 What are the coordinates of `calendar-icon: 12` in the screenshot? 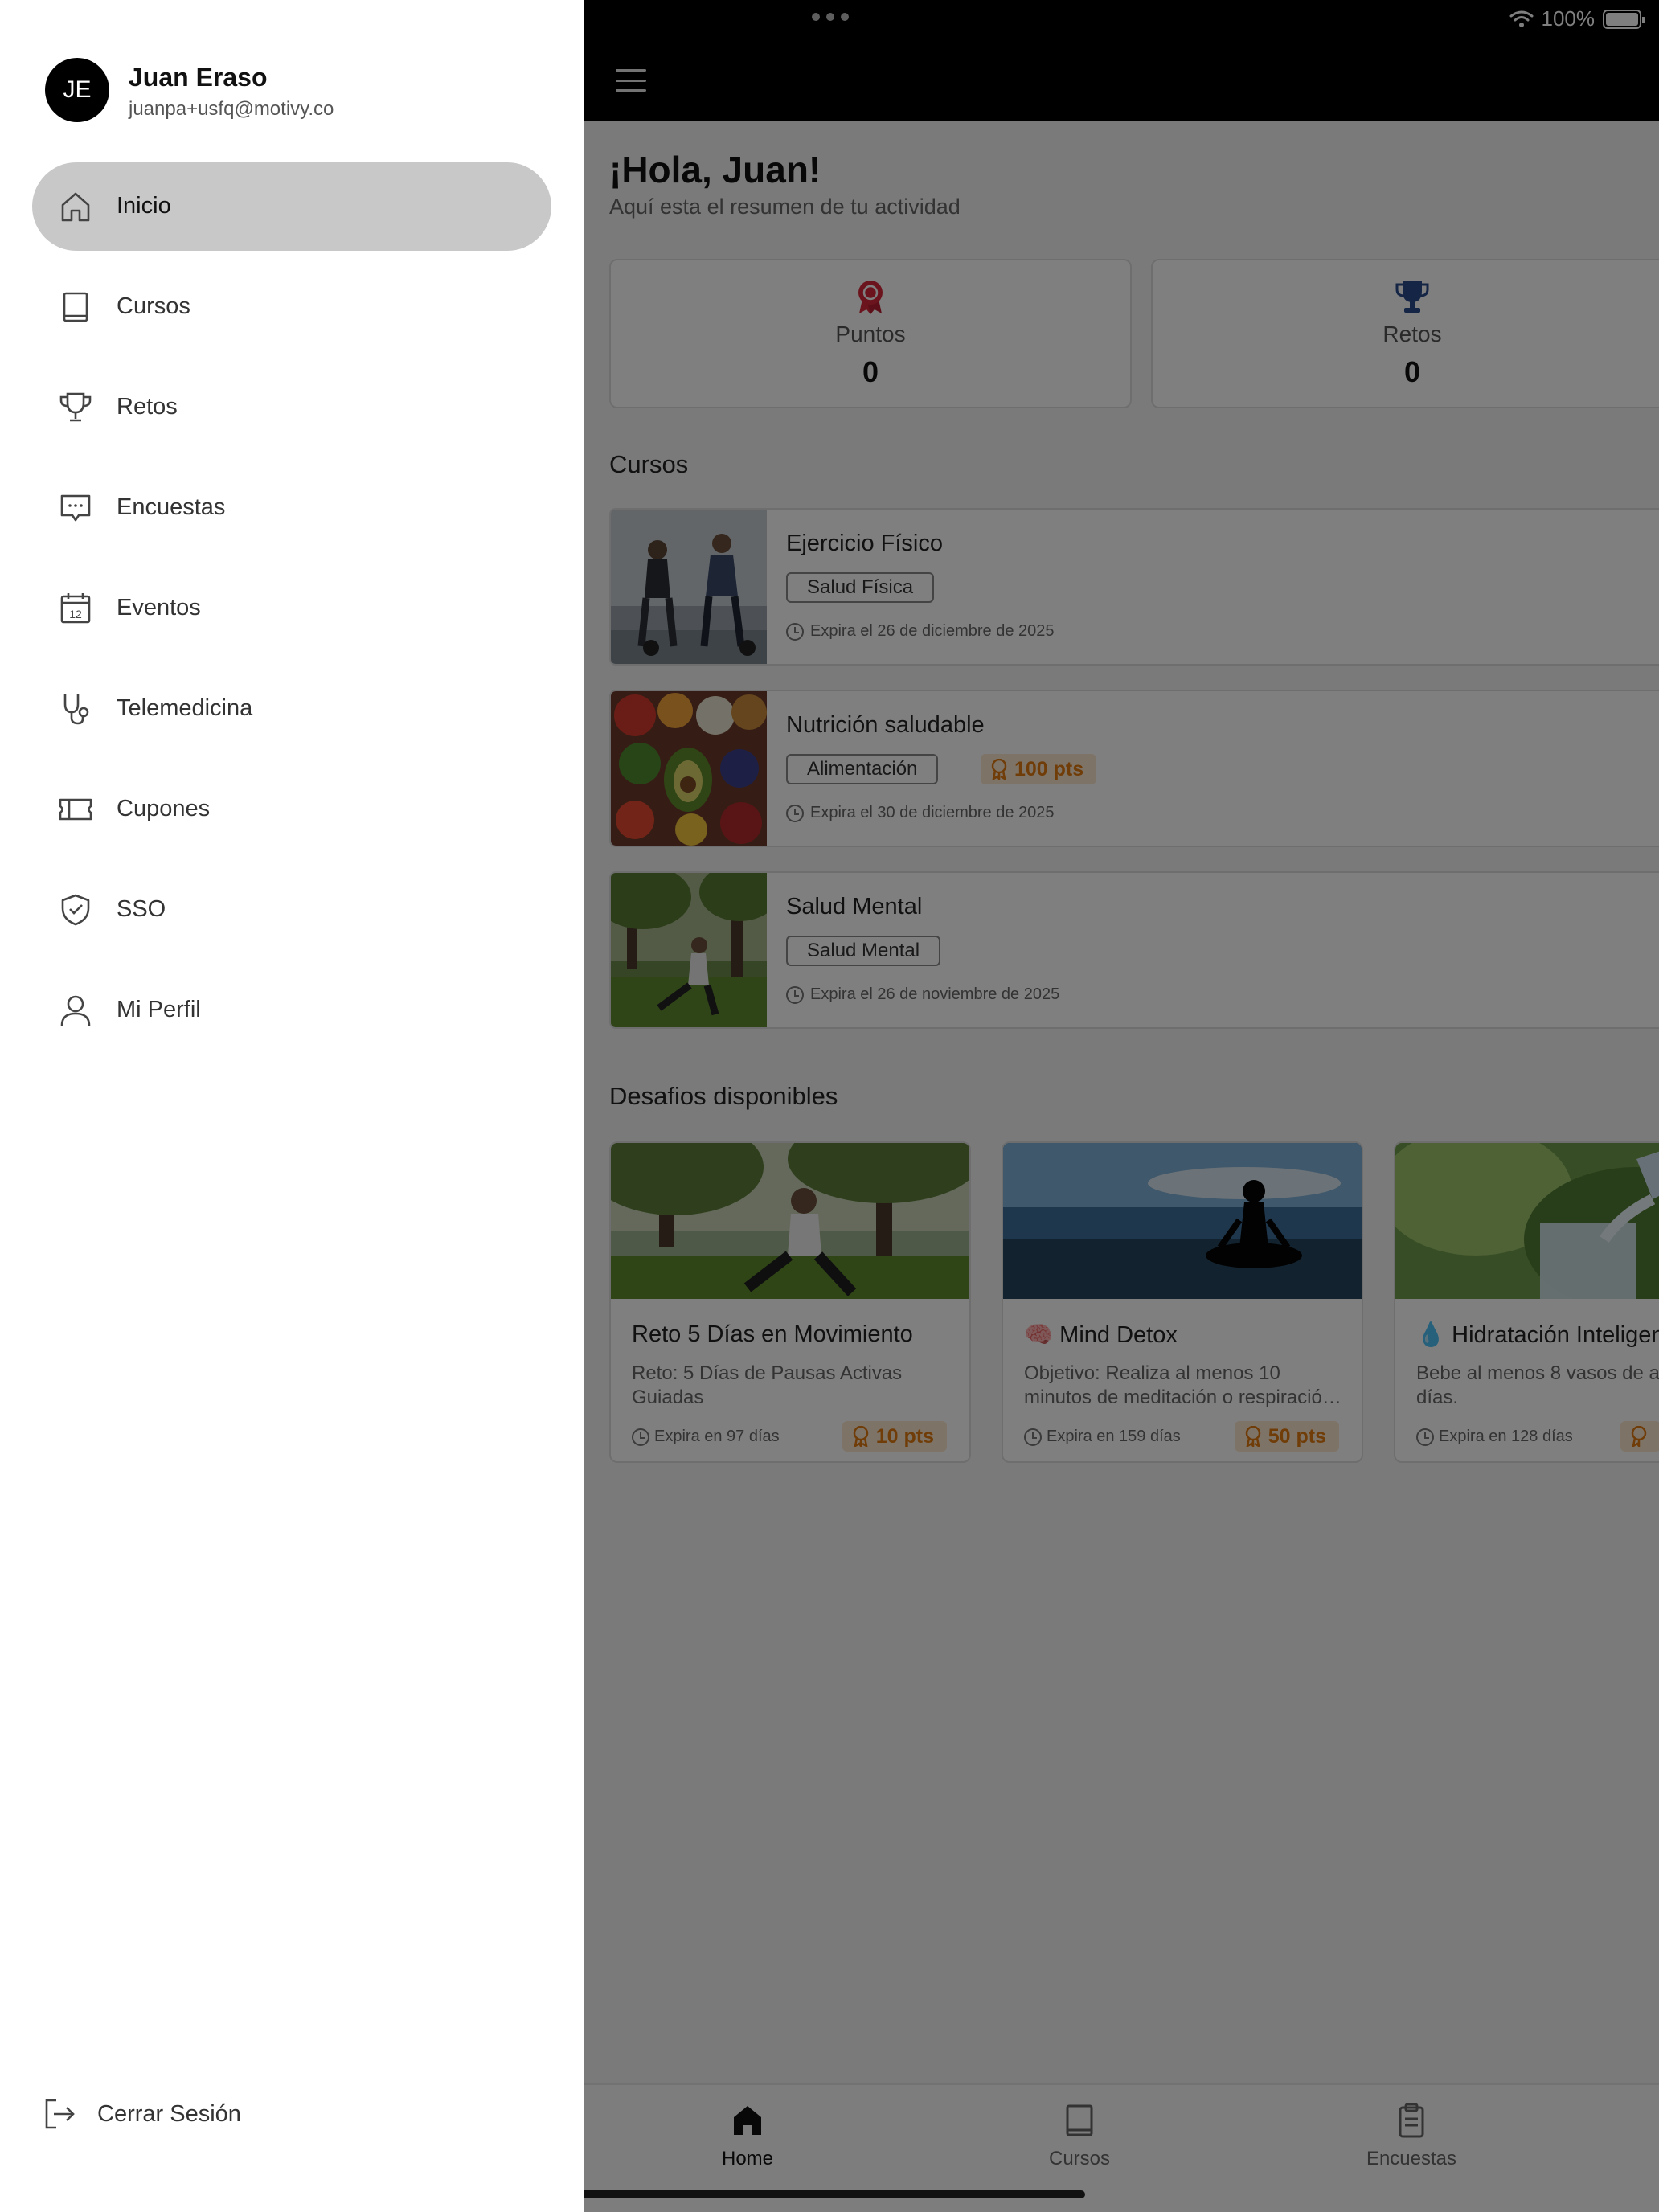 It's located at (75, 608).